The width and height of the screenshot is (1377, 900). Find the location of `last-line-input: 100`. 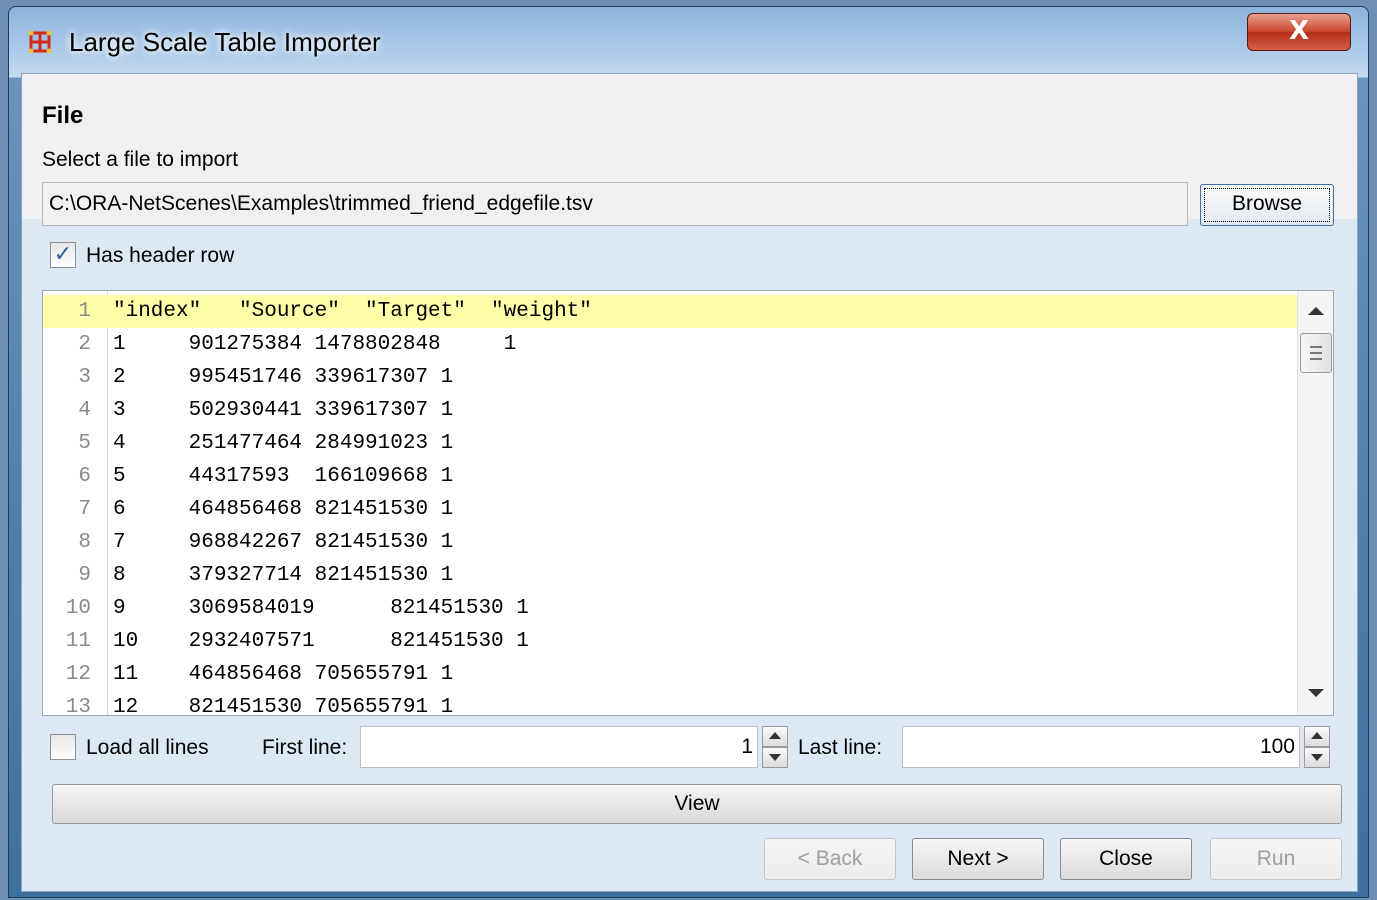

last-line-input: 100 is located at coordinates (1101, 747).